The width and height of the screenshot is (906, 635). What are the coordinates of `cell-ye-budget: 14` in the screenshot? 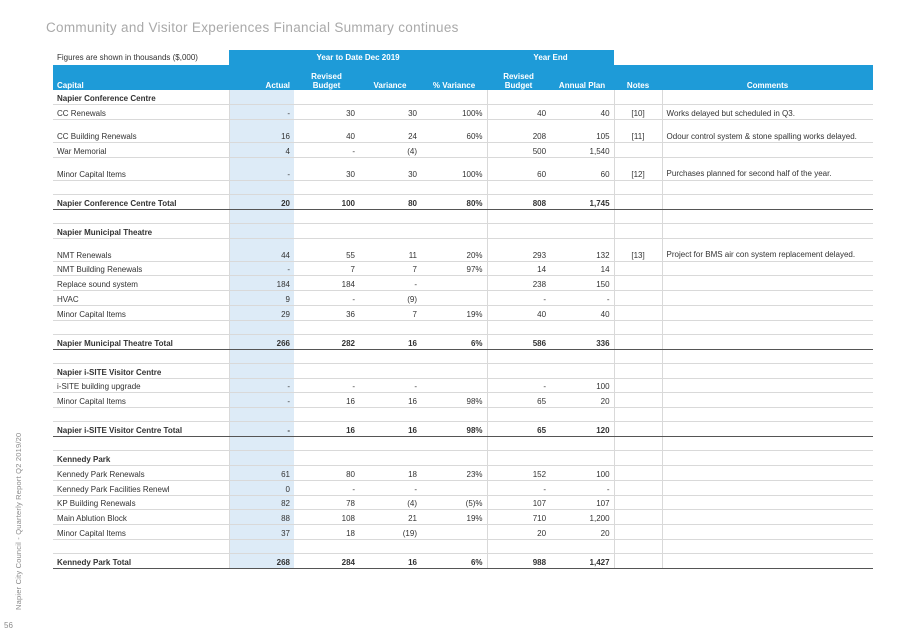 It's located at (518, 269).